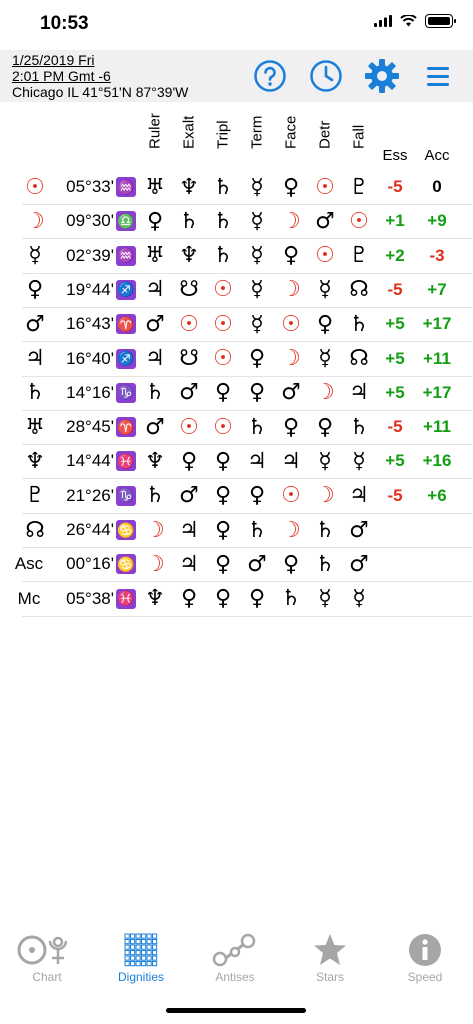  What do you see at coordinates (155, 461) in the screenshot?
I see `dignity-ruler: ♆` at bounding box center [155, 461].